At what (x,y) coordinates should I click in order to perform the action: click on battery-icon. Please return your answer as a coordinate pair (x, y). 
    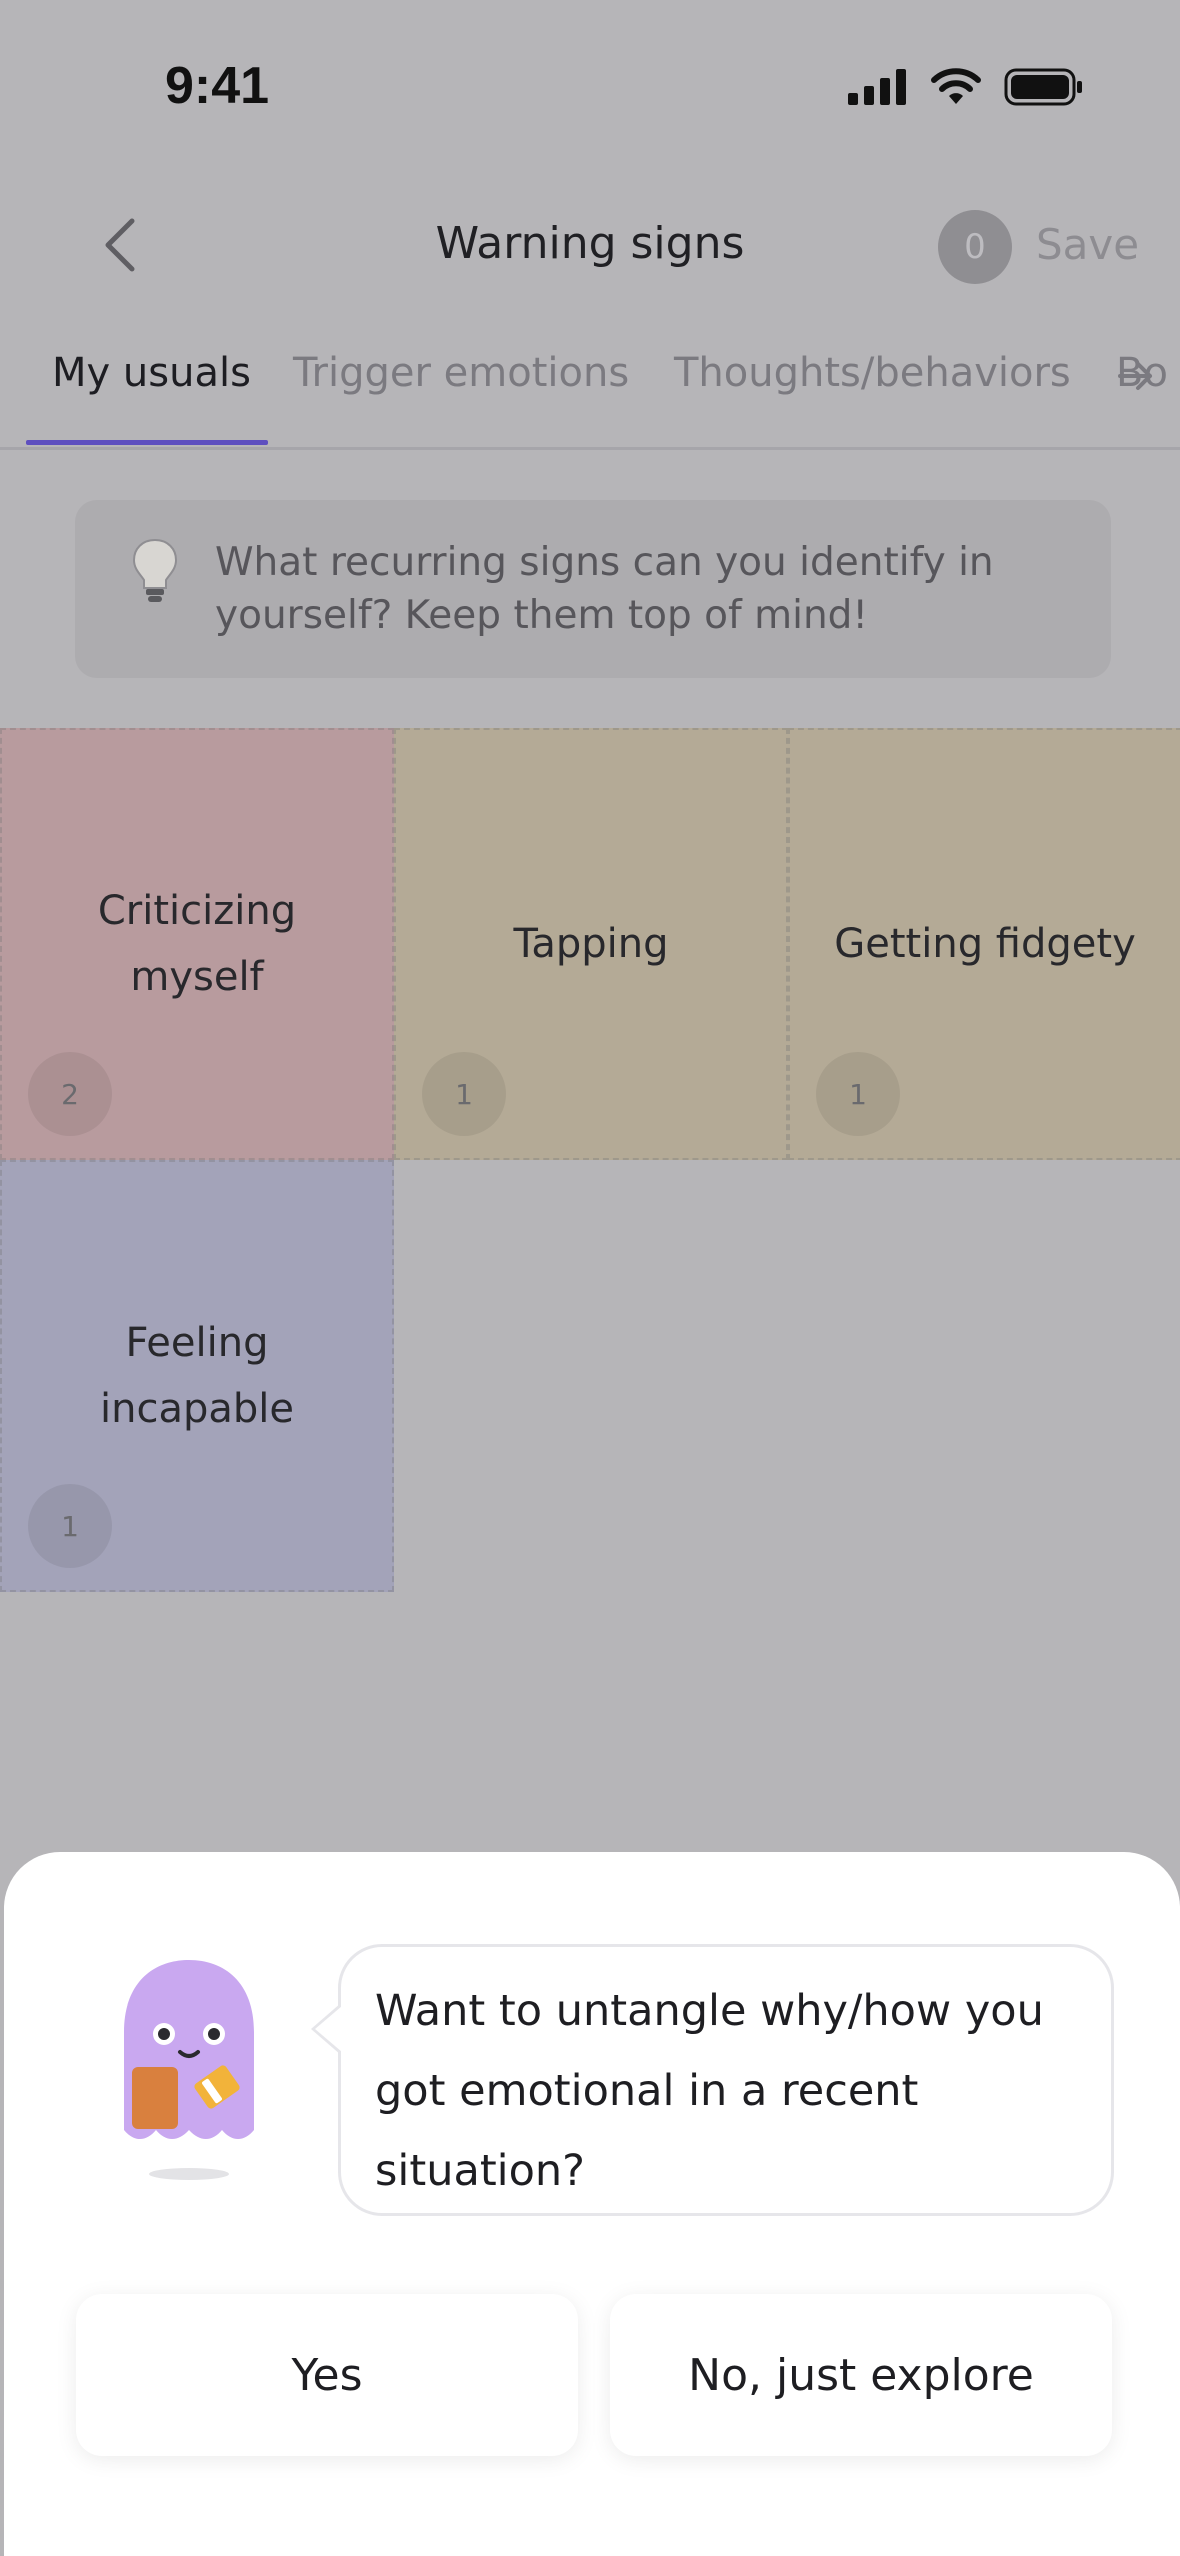
    Looking at the image, I should click on (1043, 87).